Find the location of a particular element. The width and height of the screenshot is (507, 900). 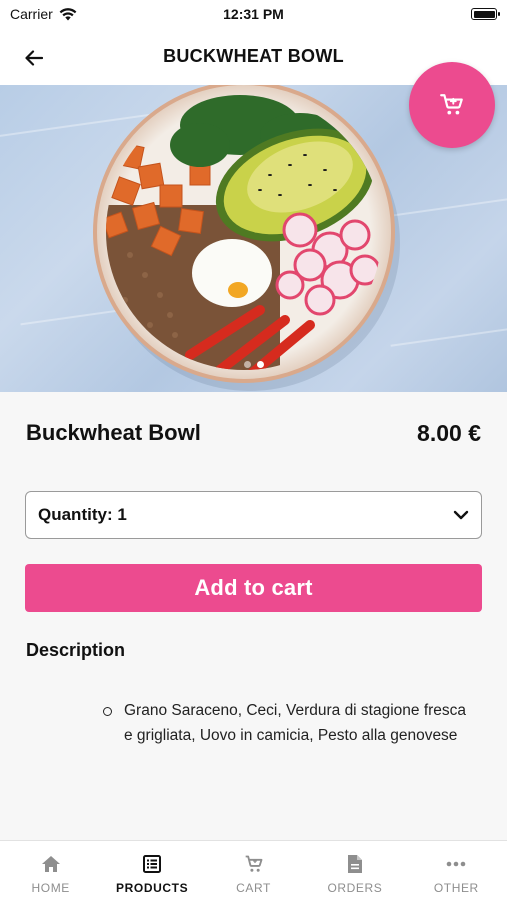

tab-cart: CART is located at coordinates (253, 870).